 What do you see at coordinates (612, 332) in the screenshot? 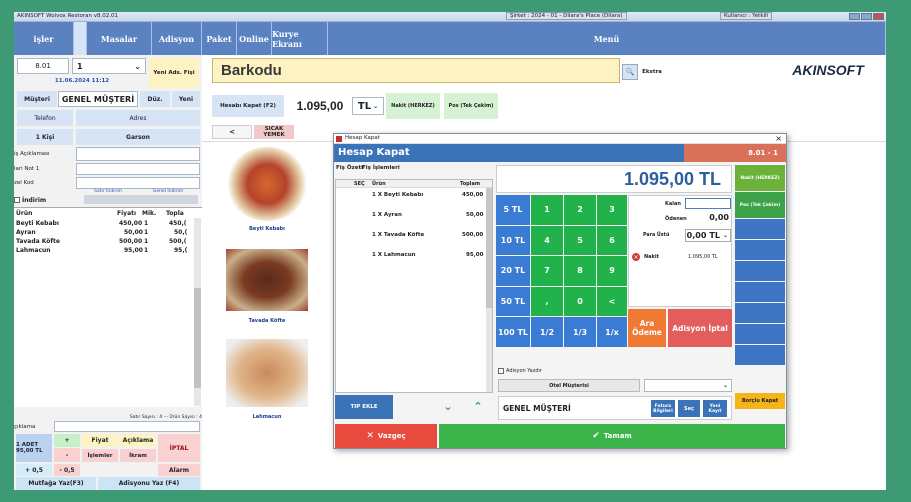
I see `key-1x: 1/x` at bounding box center [612, 332].